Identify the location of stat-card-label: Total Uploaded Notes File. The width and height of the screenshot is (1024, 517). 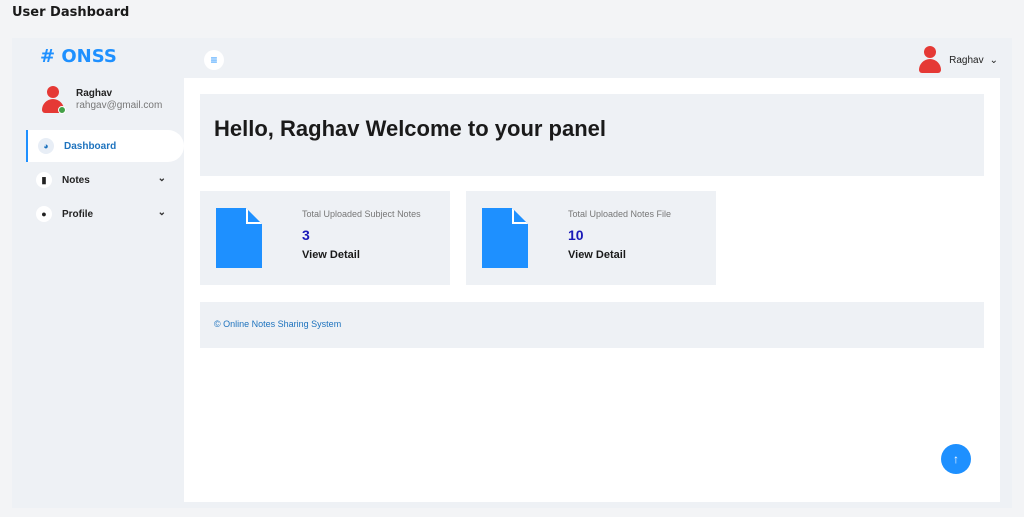
(620, 214).